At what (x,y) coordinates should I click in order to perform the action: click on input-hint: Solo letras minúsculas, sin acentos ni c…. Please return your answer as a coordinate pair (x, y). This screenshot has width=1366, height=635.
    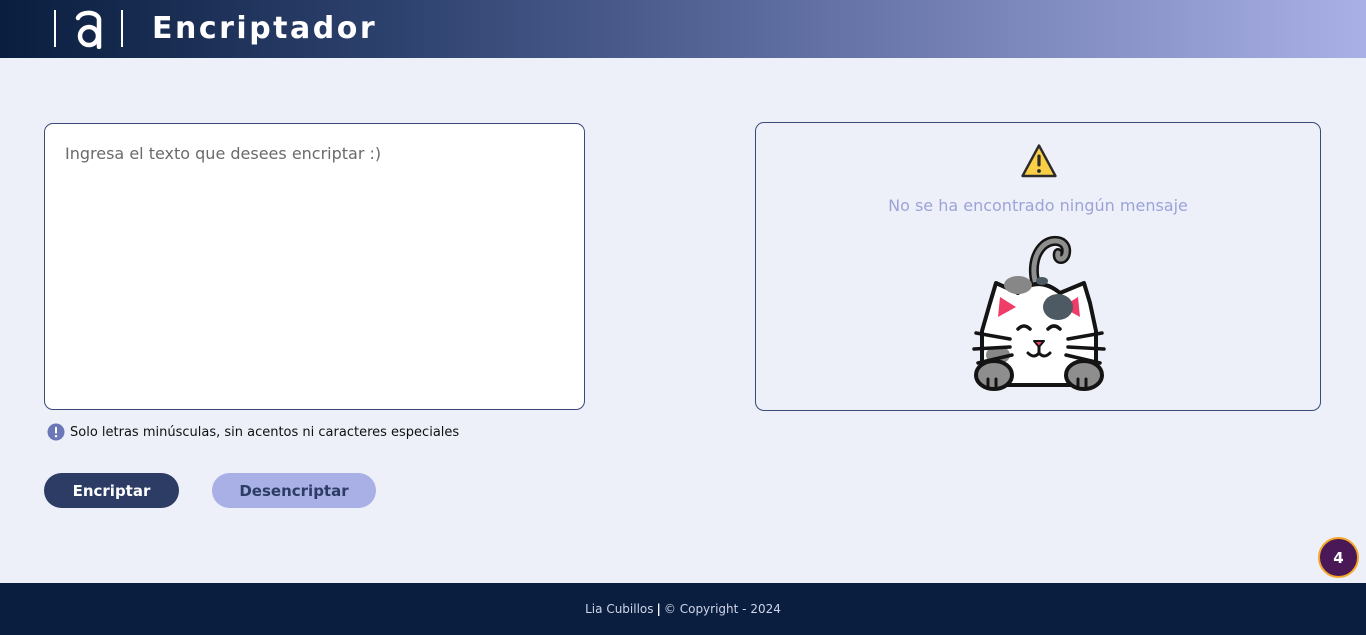
    Looking at the image, I should click on (253, 432).